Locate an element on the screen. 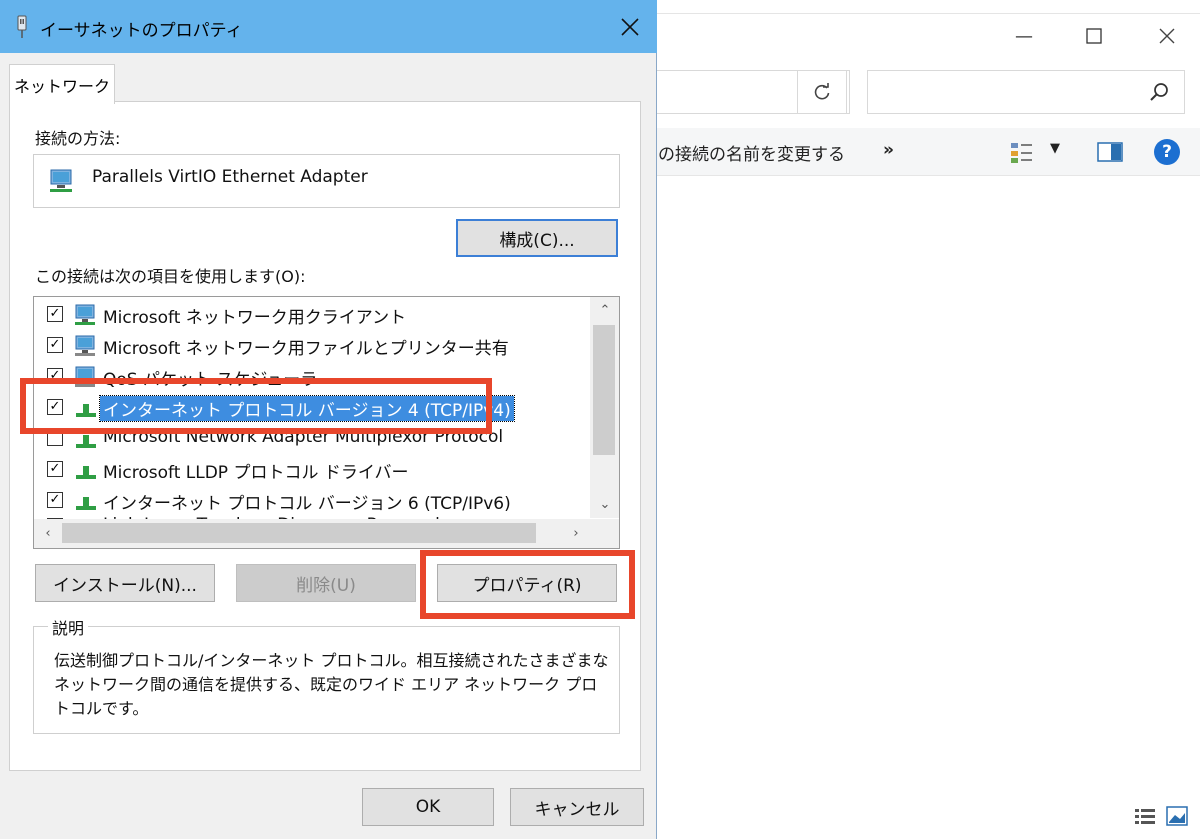  cancel-button: キャンセル is located at coordinates (577, 807).